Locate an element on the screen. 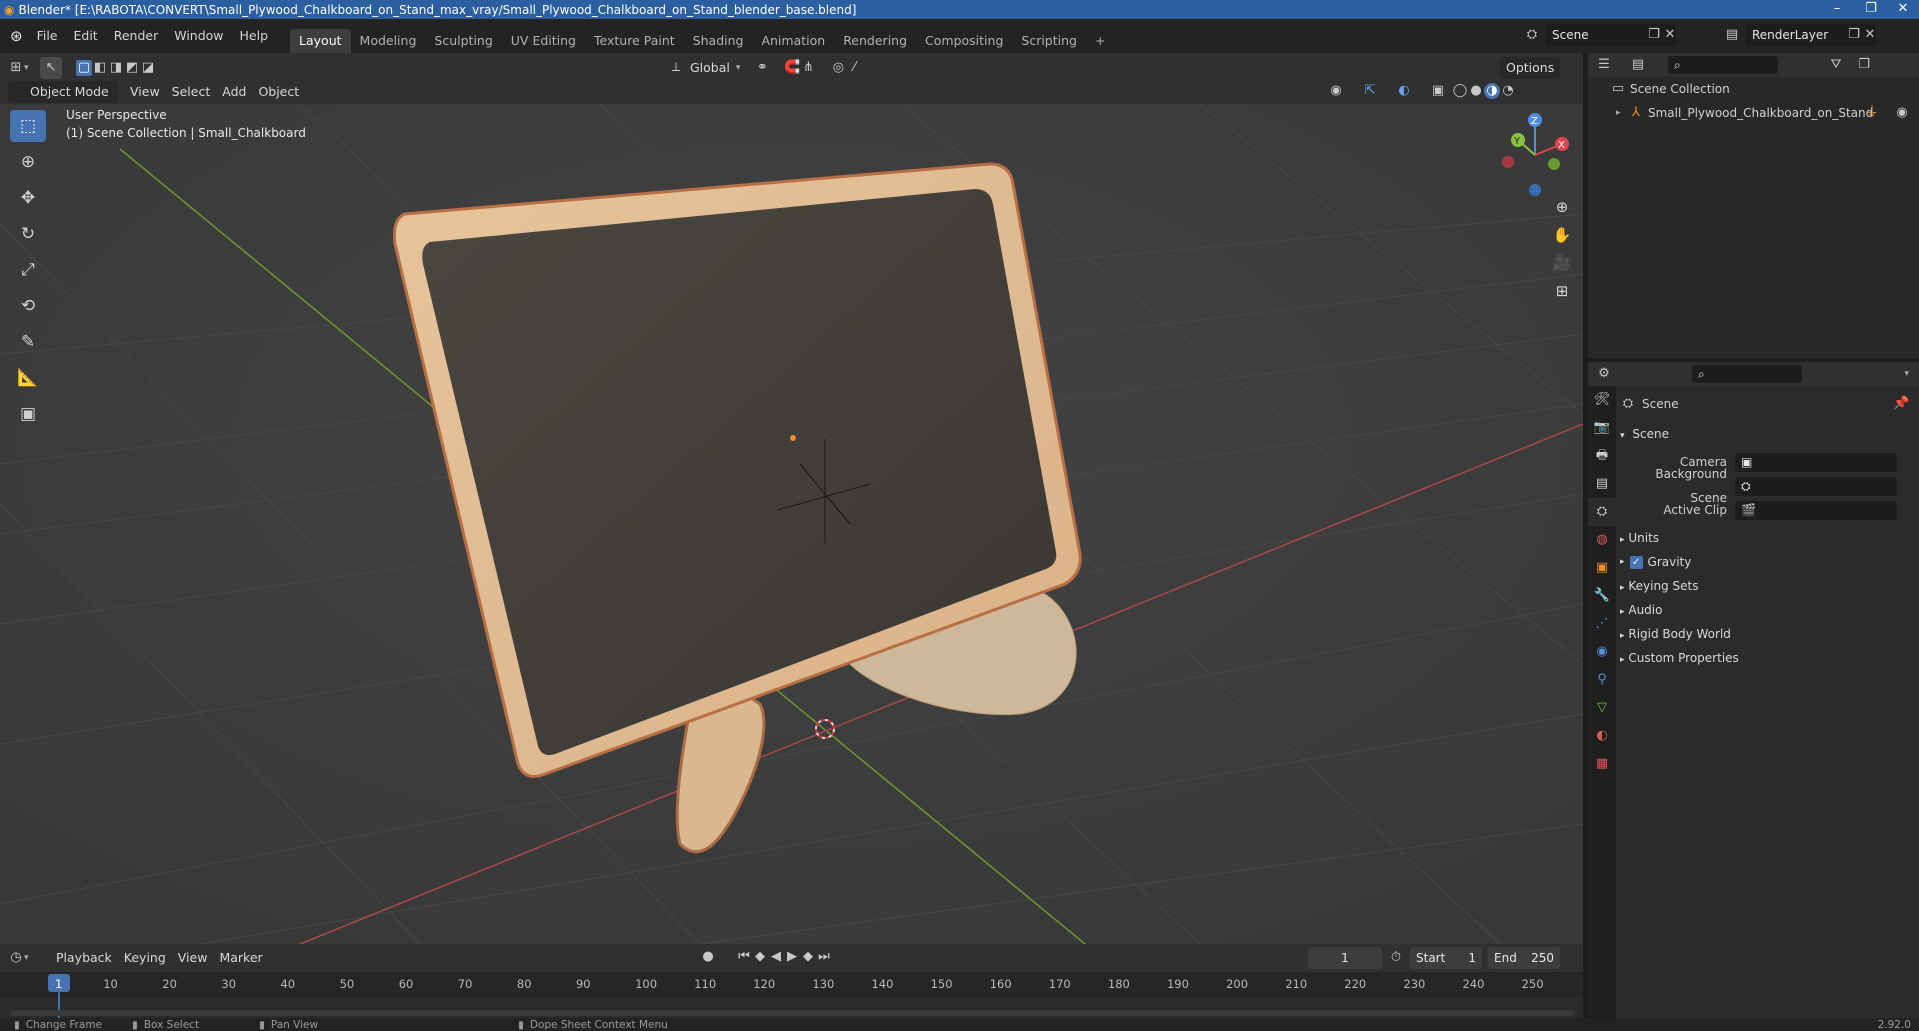 The image size is (1919, 1031). object-data-tab-icon: ▽ is located at coordinates (1602, 708).